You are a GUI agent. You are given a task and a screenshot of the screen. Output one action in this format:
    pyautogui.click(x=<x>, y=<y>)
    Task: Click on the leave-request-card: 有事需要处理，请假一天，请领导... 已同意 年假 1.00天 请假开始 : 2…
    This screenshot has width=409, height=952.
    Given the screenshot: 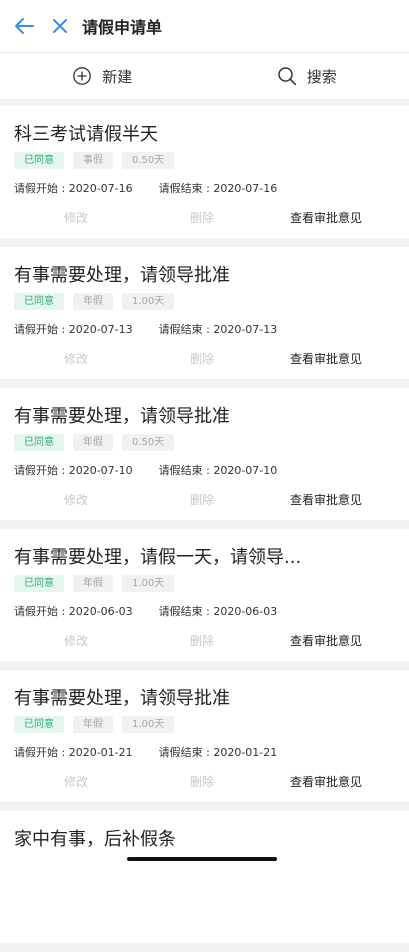 What is the action you would take?
    pyautogui.click(x=204, y=595)
    